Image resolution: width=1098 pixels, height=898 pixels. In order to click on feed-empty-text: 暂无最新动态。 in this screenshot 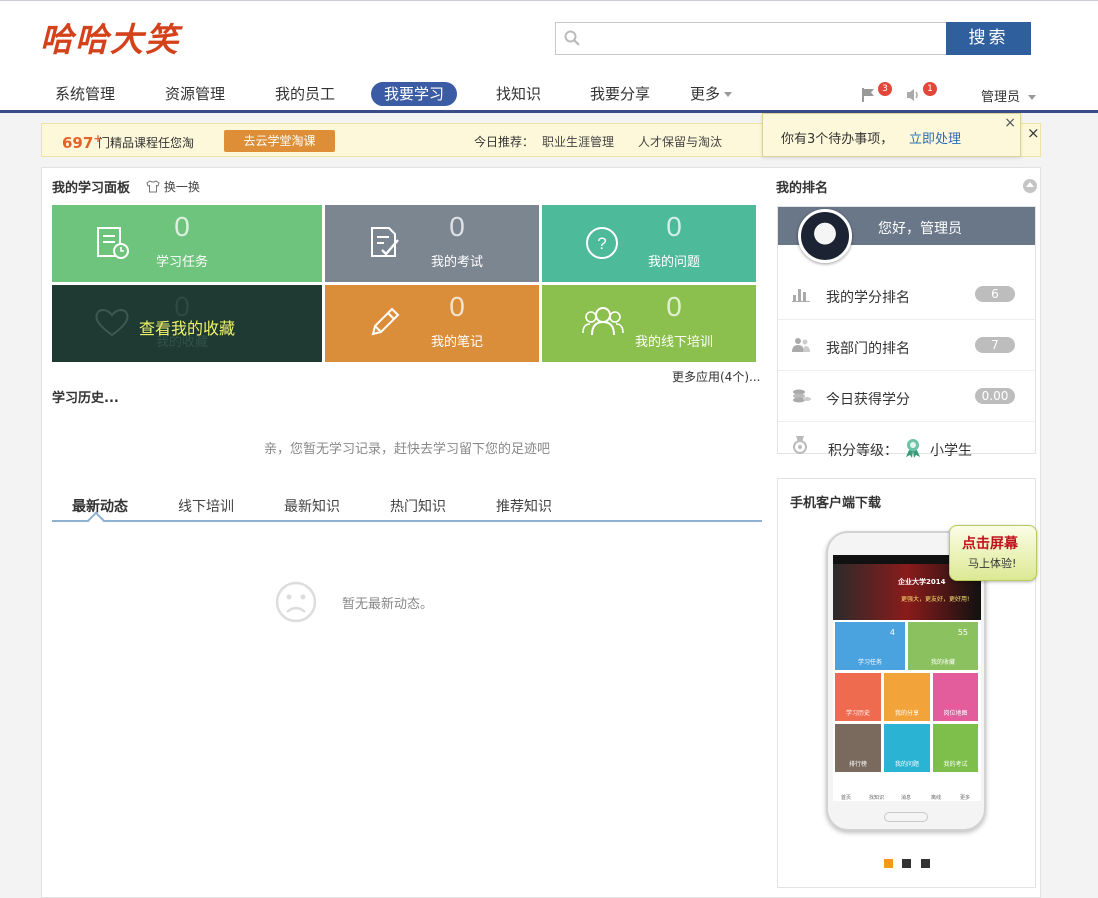, I will do `click(388, 604)`.